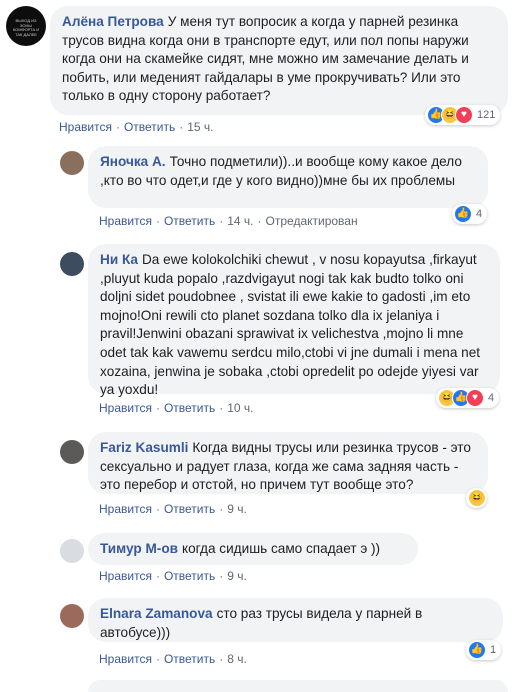 The image size is (530, 692). I want to click on comment-author: Ни Ка, so click(119, 259).